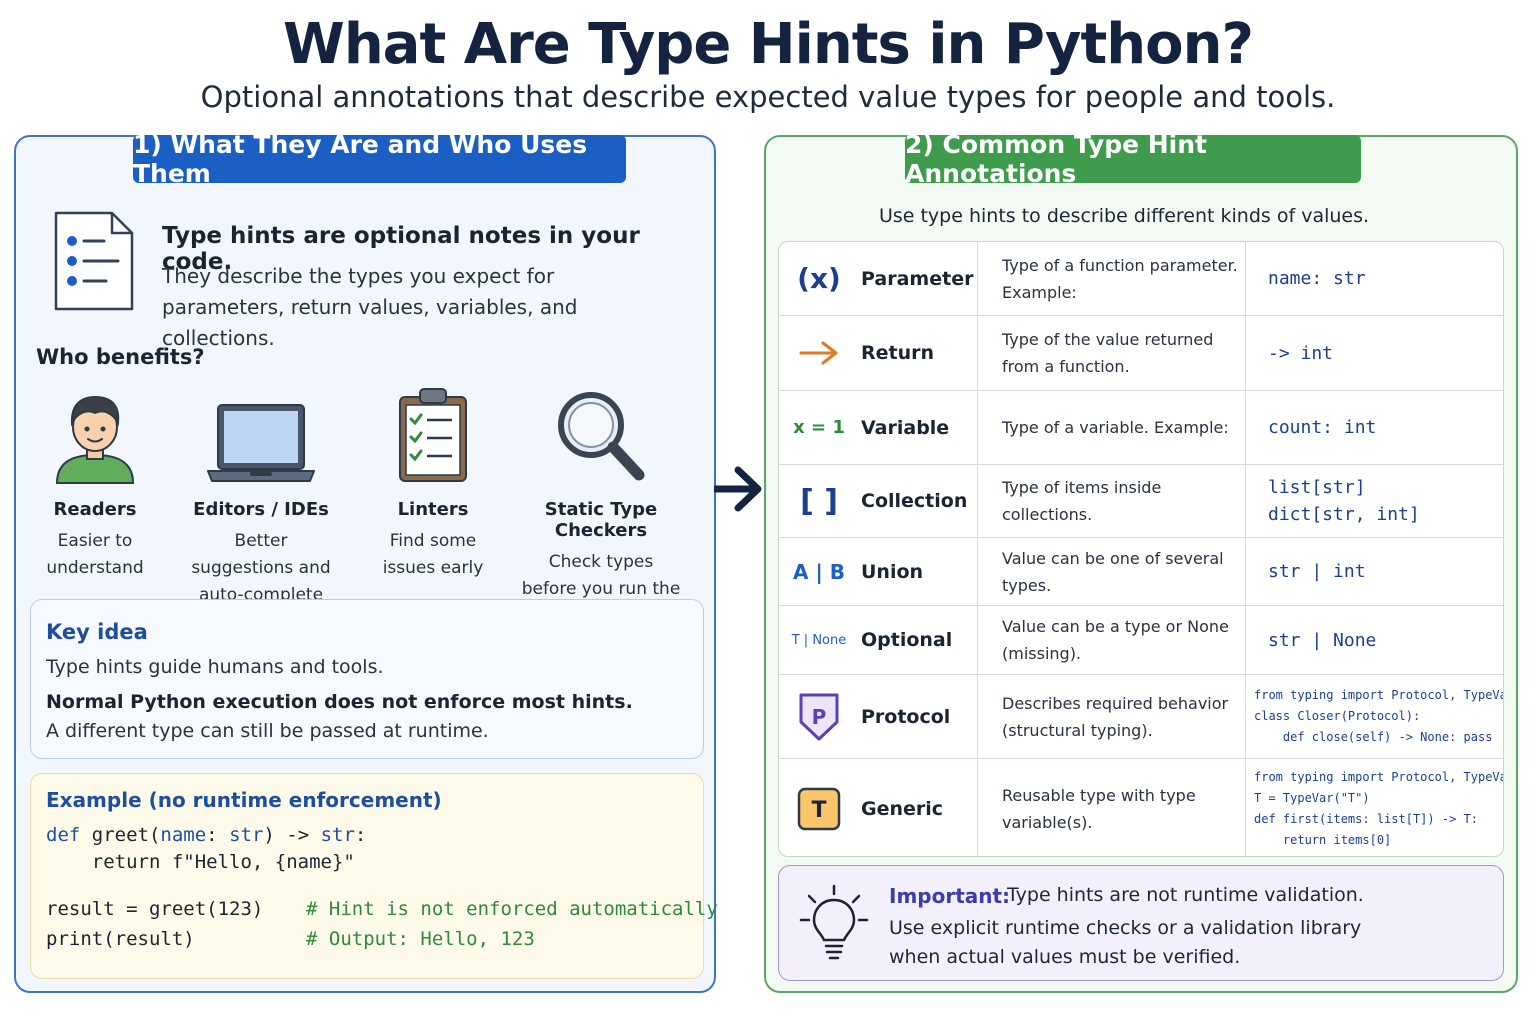  I want to click on row-name: Optional, so click(907, 640).